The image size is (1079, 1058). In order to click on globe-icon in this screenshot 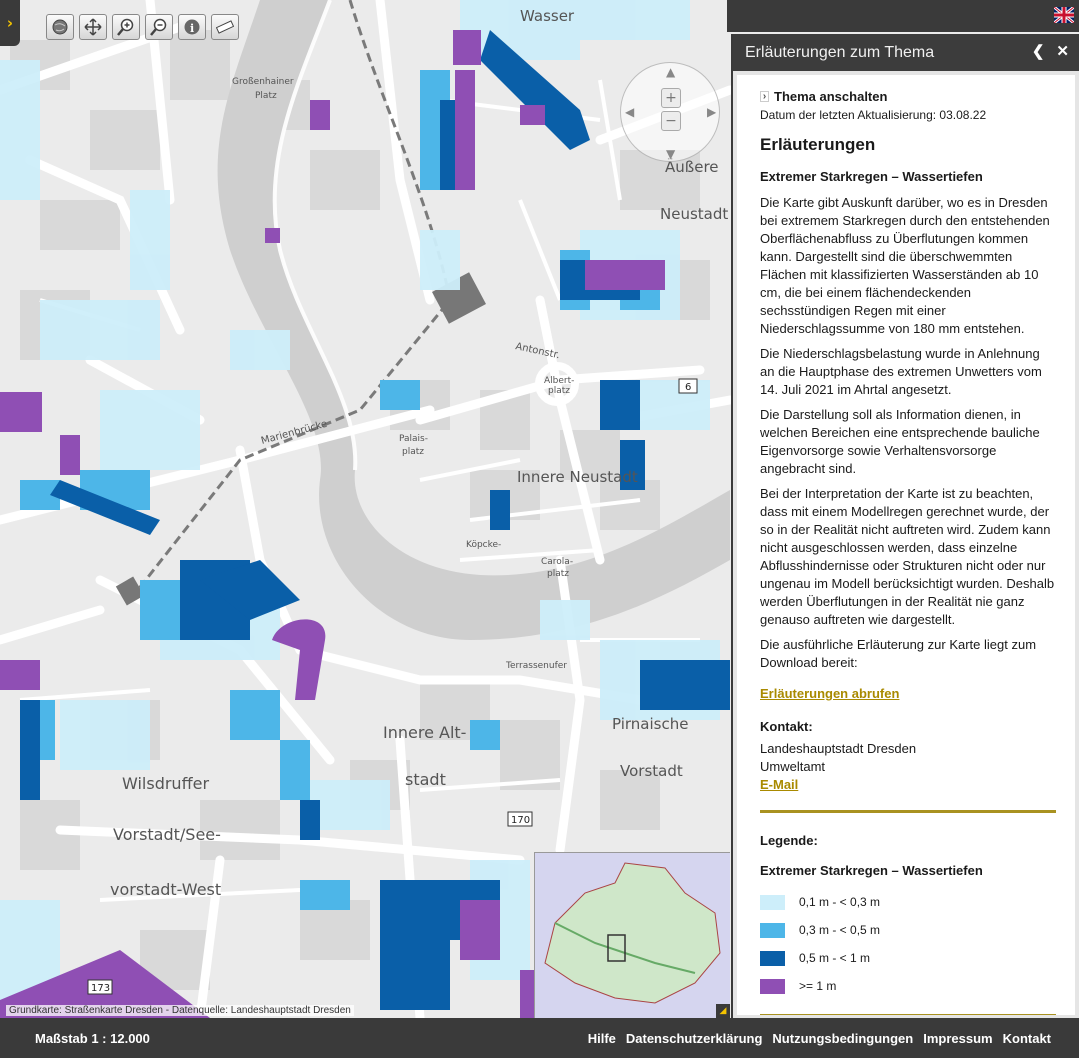, I will do `click(60, 27)`.